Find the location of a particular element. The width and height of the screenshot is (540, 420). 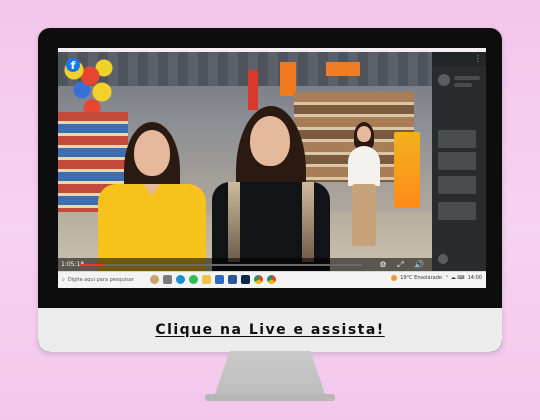

task-view-icon is located at coordinates (167, 279).